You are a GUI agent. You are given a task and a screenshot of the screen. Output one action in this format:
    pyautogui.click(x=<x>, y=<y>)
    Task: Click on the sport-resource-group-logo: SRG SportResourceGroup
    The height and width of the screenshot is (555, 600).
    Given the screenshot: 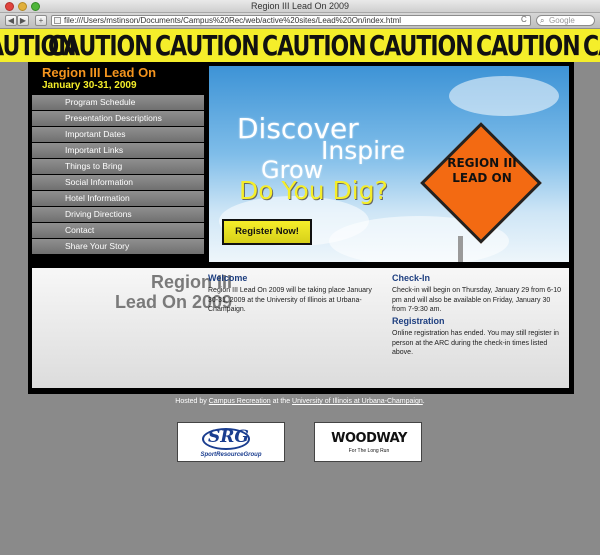 What is the action you would take?
    pyautogui.click(x=231, y=442)
    